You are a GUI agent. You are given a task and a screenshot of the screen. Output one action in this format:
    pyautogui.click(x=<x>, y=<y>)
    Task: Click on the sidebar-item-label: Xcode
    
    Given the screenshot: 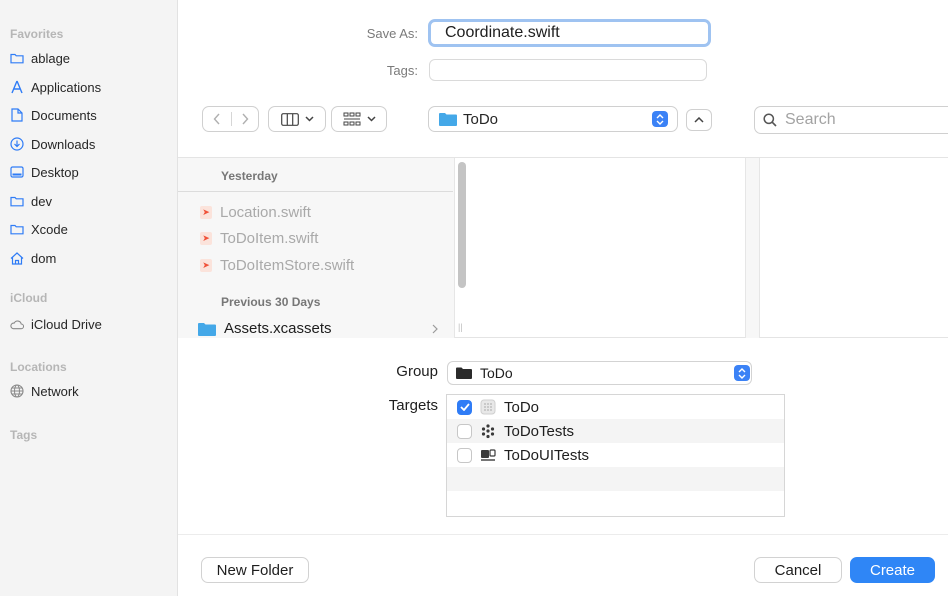 What is the action you would take?
    pyautogui.click(x=49, y=229)
    